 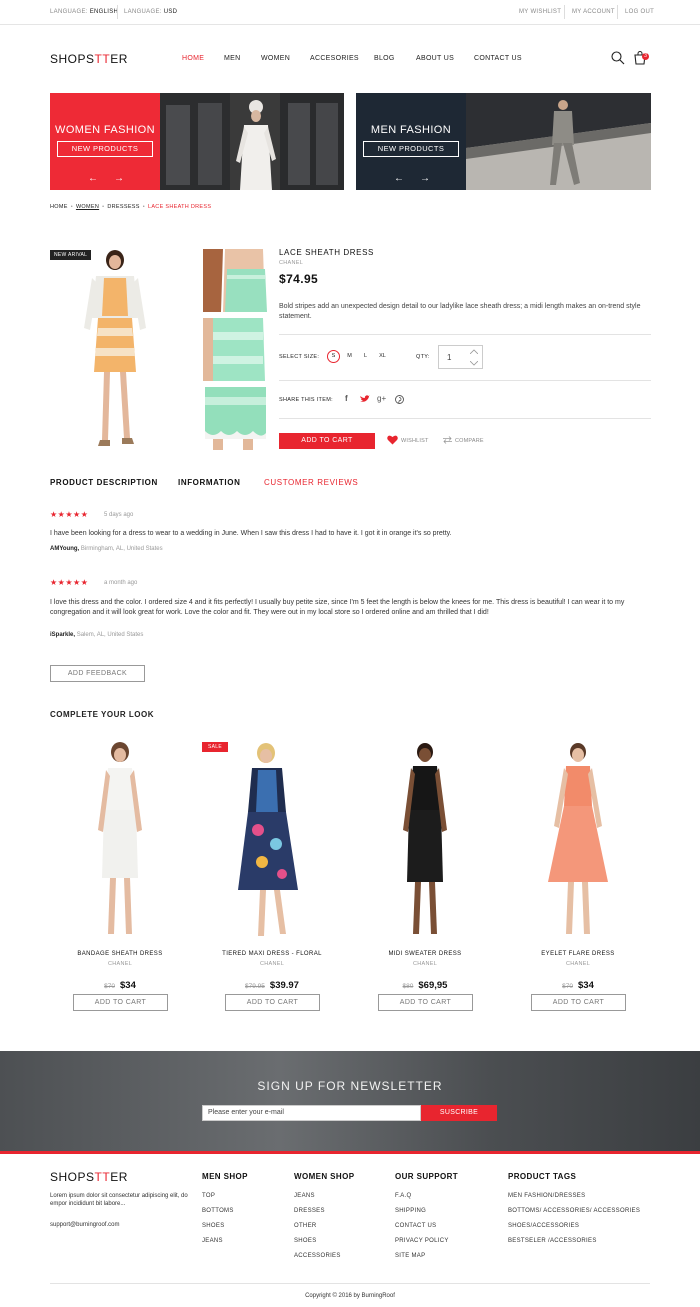 What do you see at coordinates (59, 207) in the screenshot?
I see `breadcrumb-home: HOME` at bounding box center [59, 207].